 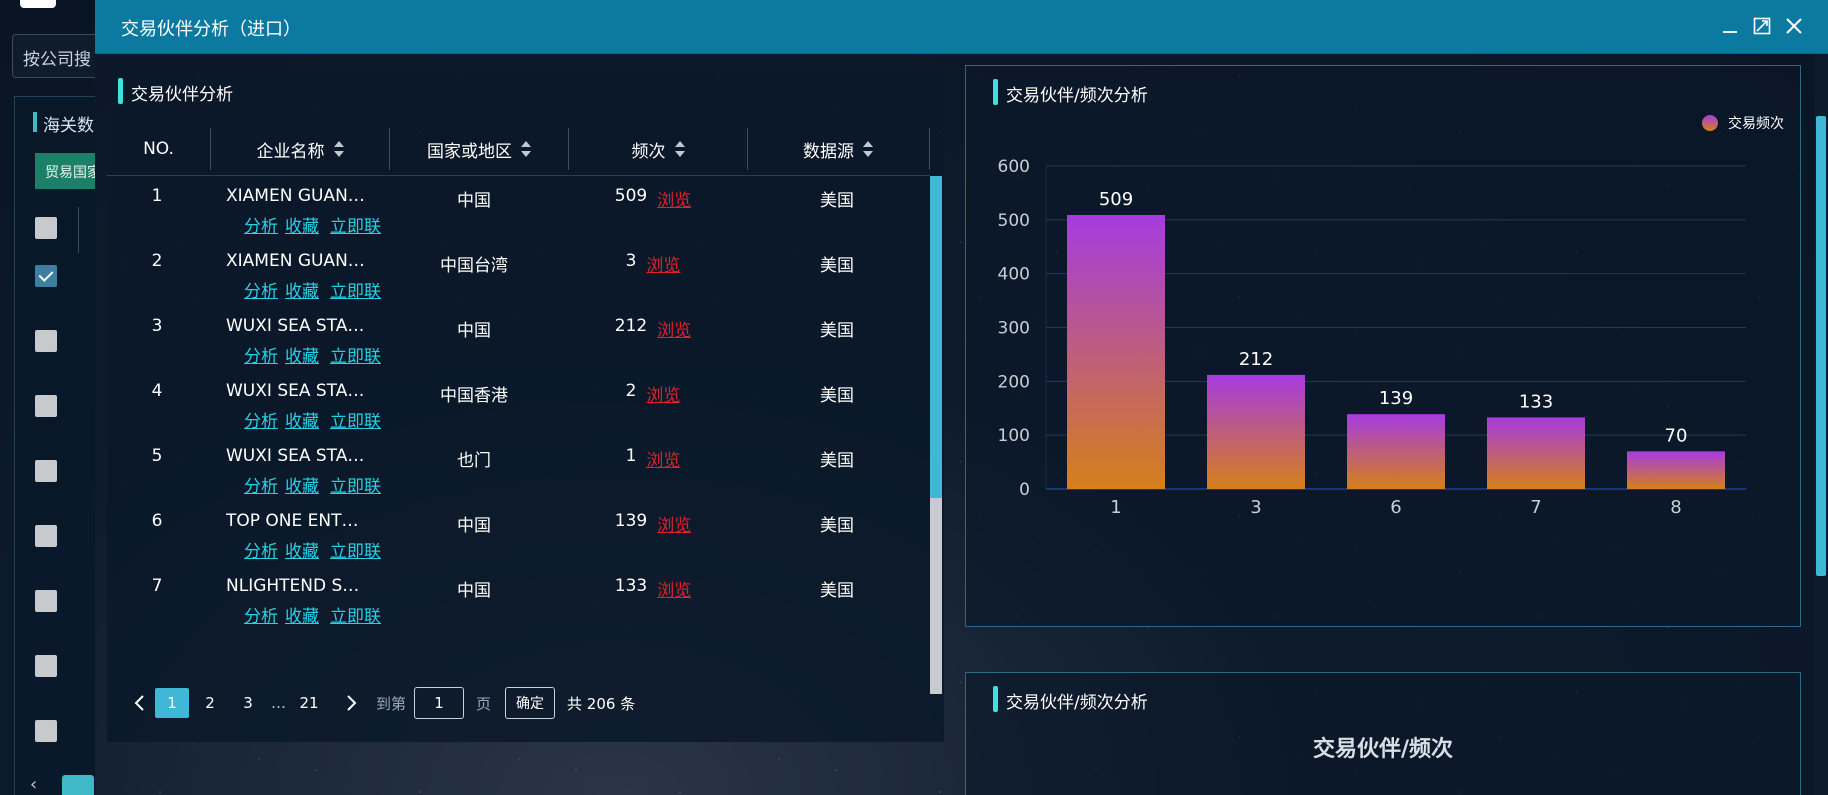 What do you see at coordinates (351, 703) in the screenshot?
I see `next-page-icon` at bounding box center [351, 703].